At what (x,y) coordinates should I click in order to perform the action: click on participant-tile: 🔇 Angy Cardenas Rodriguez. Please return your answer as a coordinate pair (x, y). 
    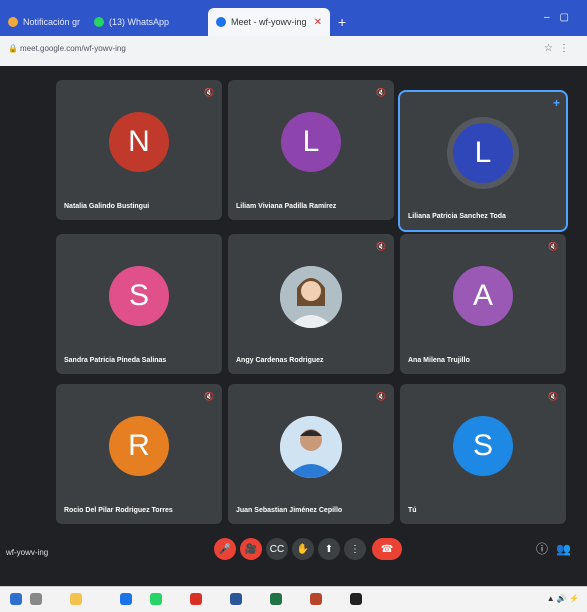
    Looking at the image, I should click on (311, 304).